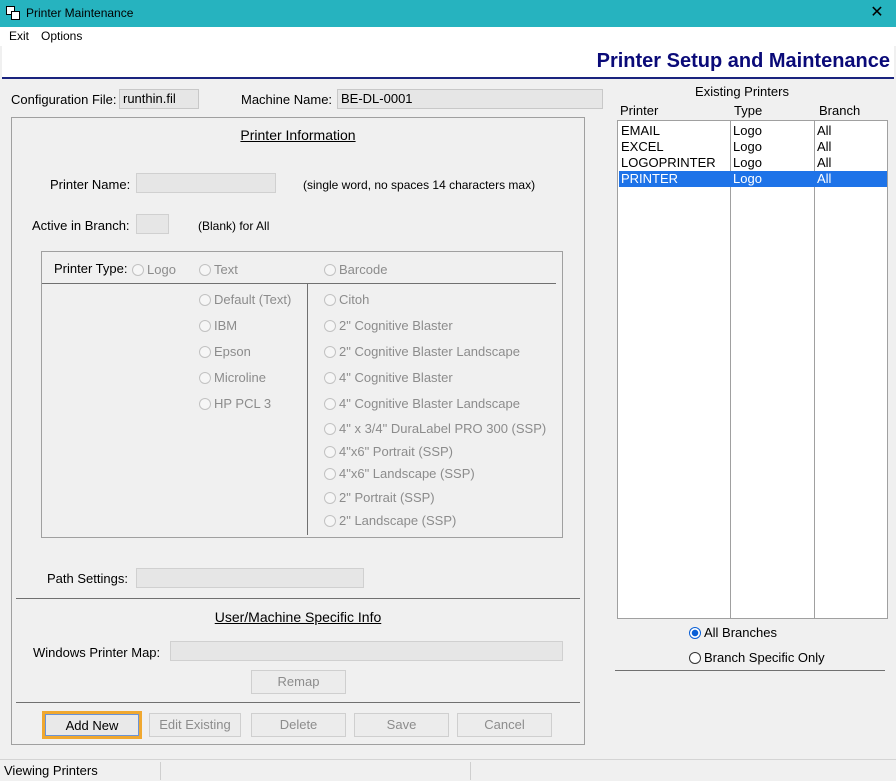 This screenshot has height=781, width=896. What do you see at coordinates (639, 110) in the screenshot?
I see `col-header-printer: Printer` at bounding box center [639, 110].